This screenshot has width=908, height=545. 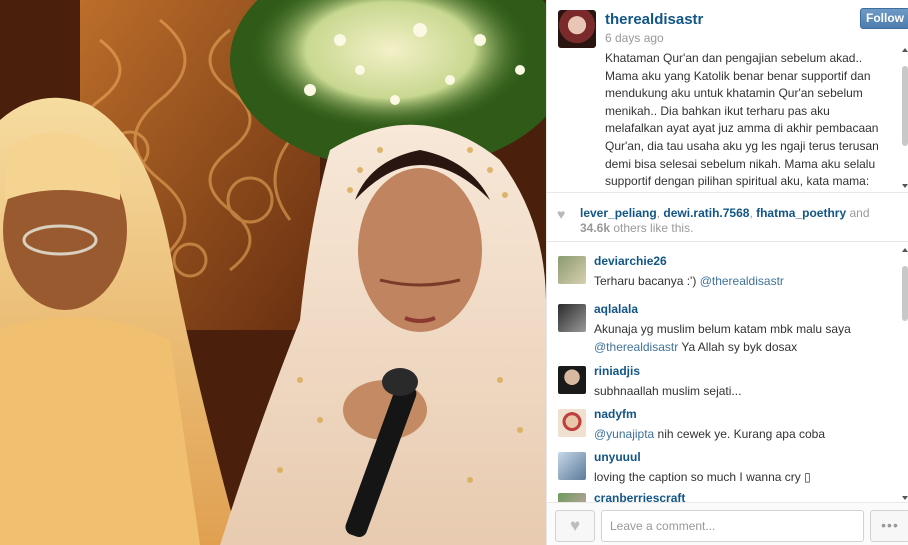 What do you see at coordinates (618, 213) in the screenshot?
I see `liker-username: lever_peliang` at bounding box center [618, 213].